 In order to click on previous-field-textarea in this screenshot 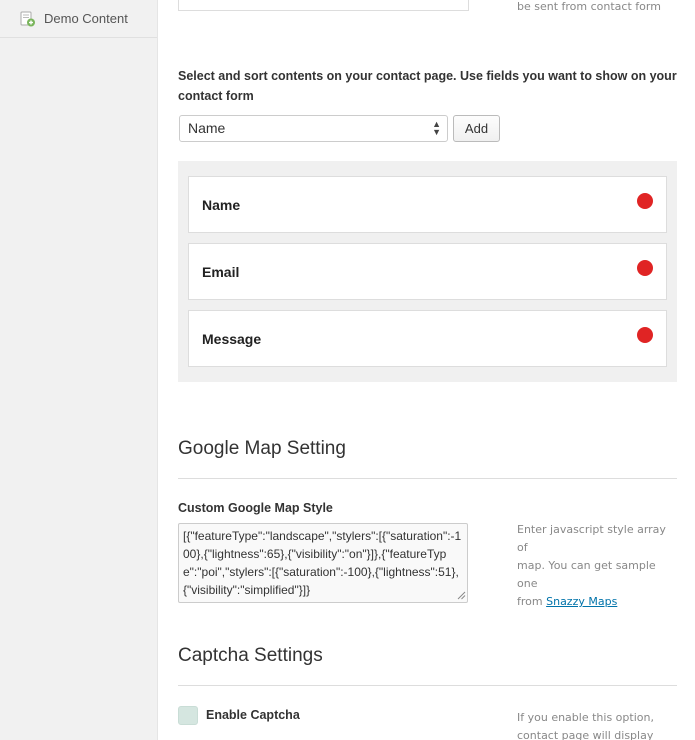, I will do `click(323, 5)`.